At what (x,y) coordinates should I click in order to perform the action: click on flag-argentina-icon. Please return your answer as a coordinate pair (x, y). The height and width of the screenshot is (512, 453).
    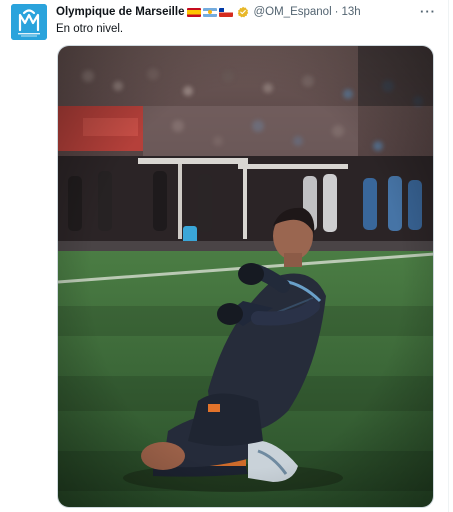
    Looking at the image, I should click on (210, 12).